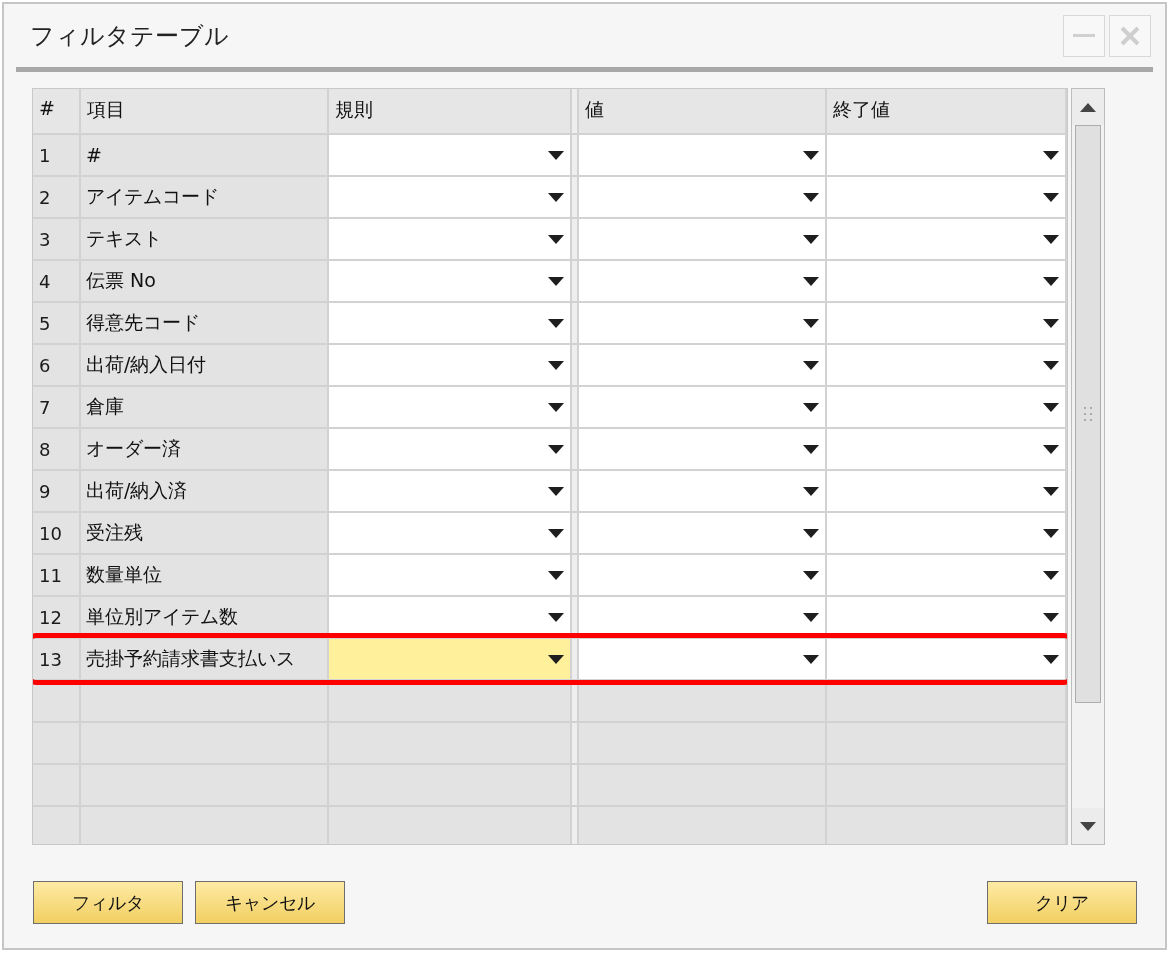 The width and height of the screenshot is (1169, 953). Describe the element at coordinates (56, 239) in the screenshot. I see `row-number: 3` at that location.